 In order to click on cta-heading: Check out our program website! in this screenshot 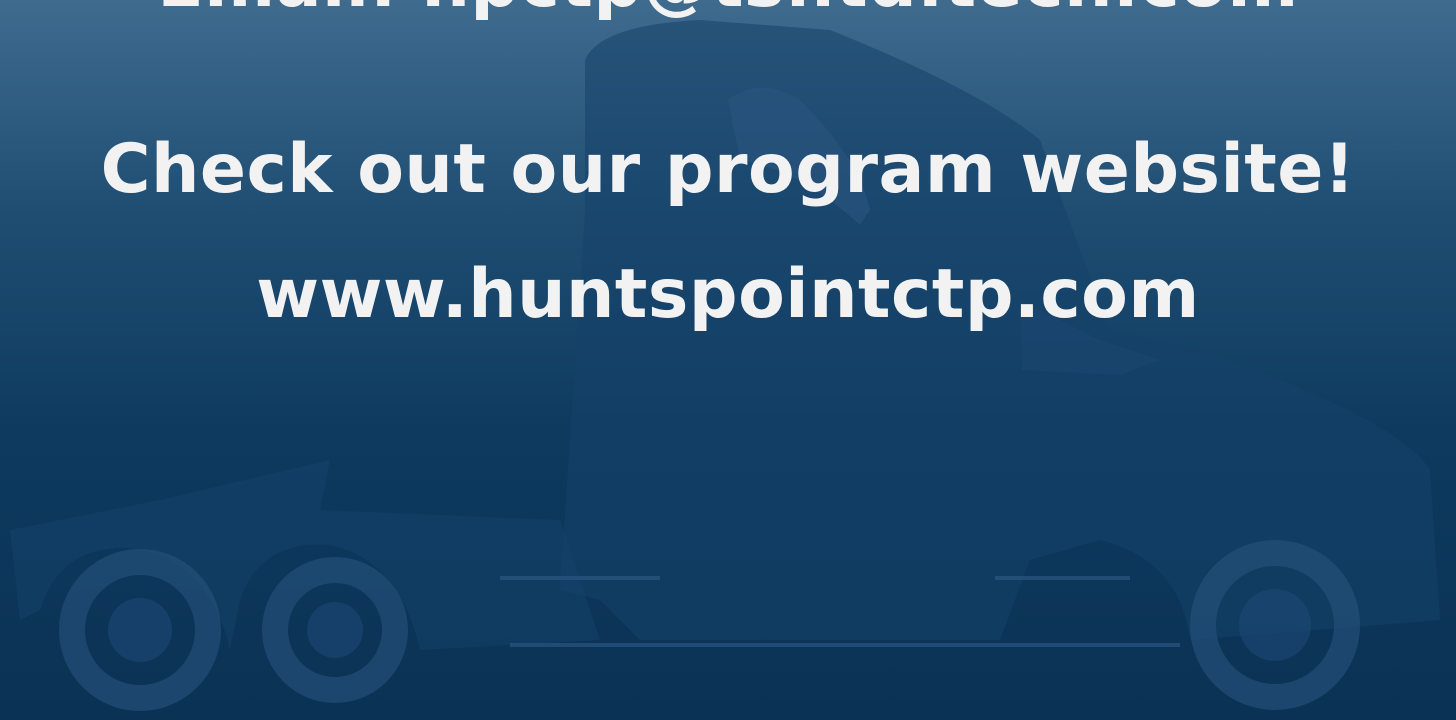, I will do `click(728, 169)`.